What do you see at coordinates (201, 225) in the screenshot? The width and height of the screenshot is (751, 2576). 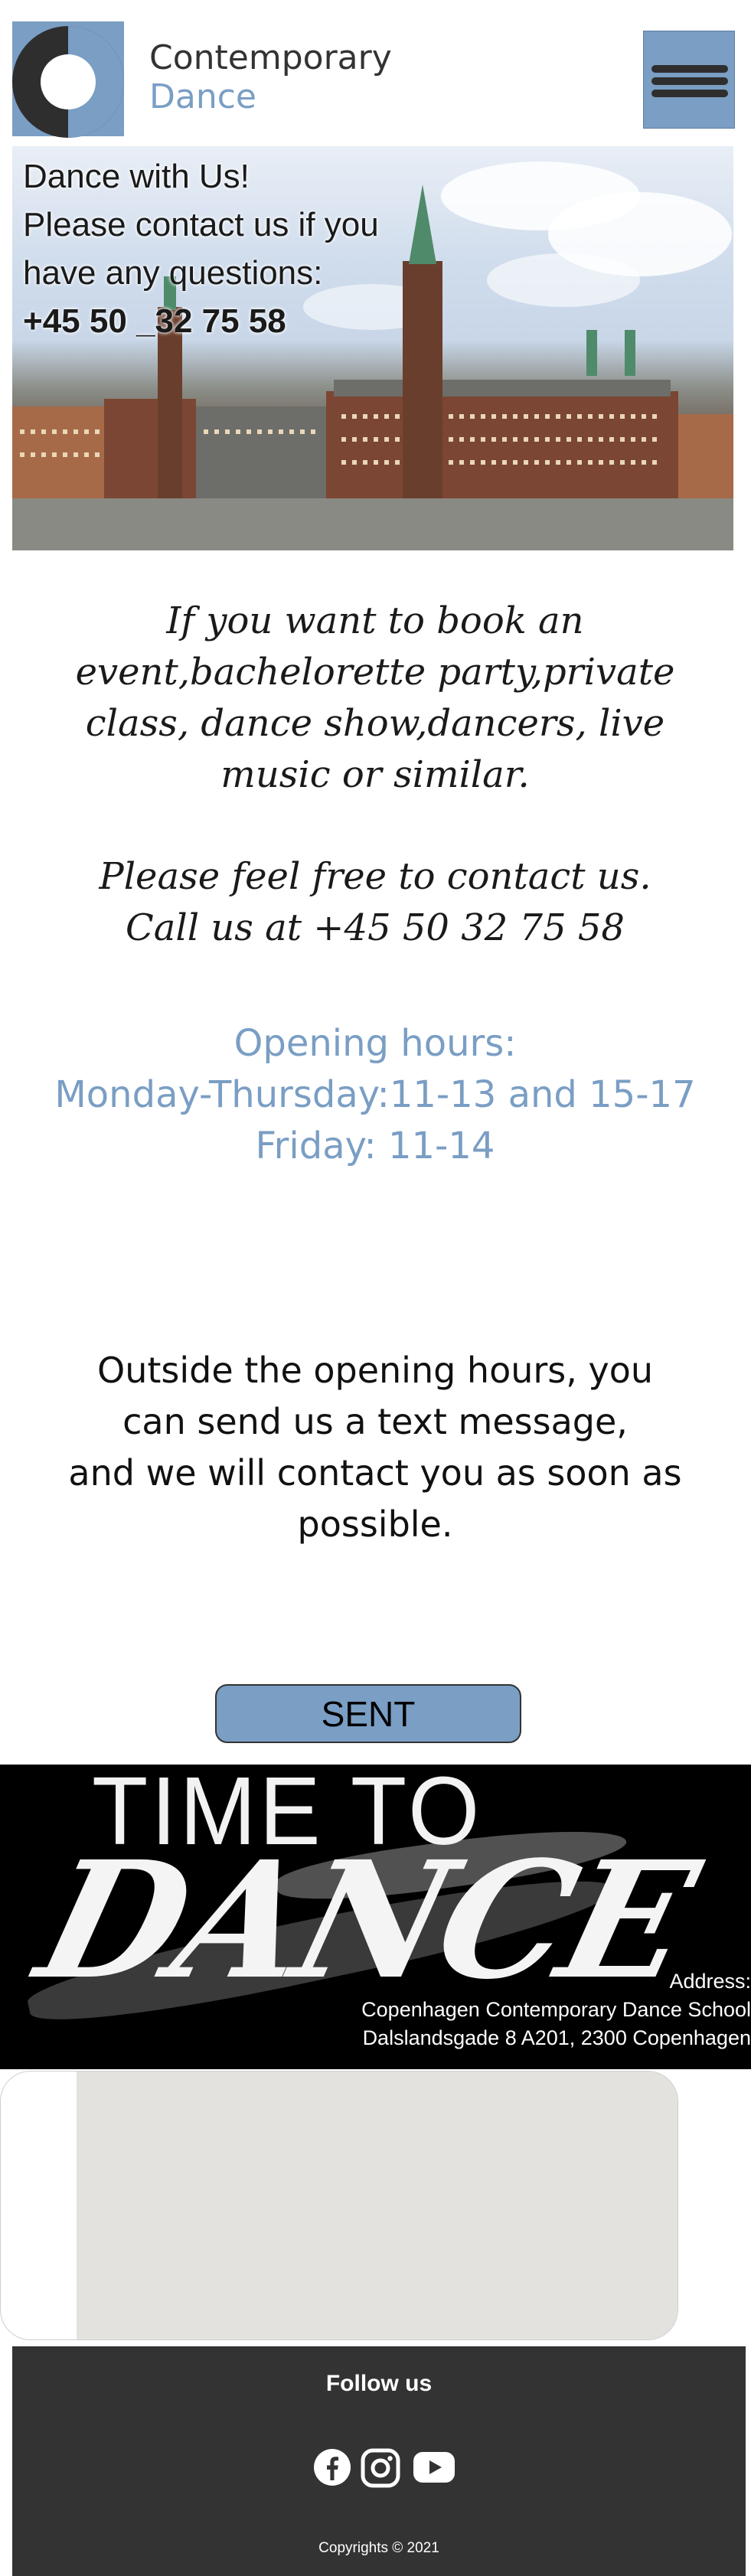 I see `hero-line-2: Please contact us if you` at bounding box center [201, 225].